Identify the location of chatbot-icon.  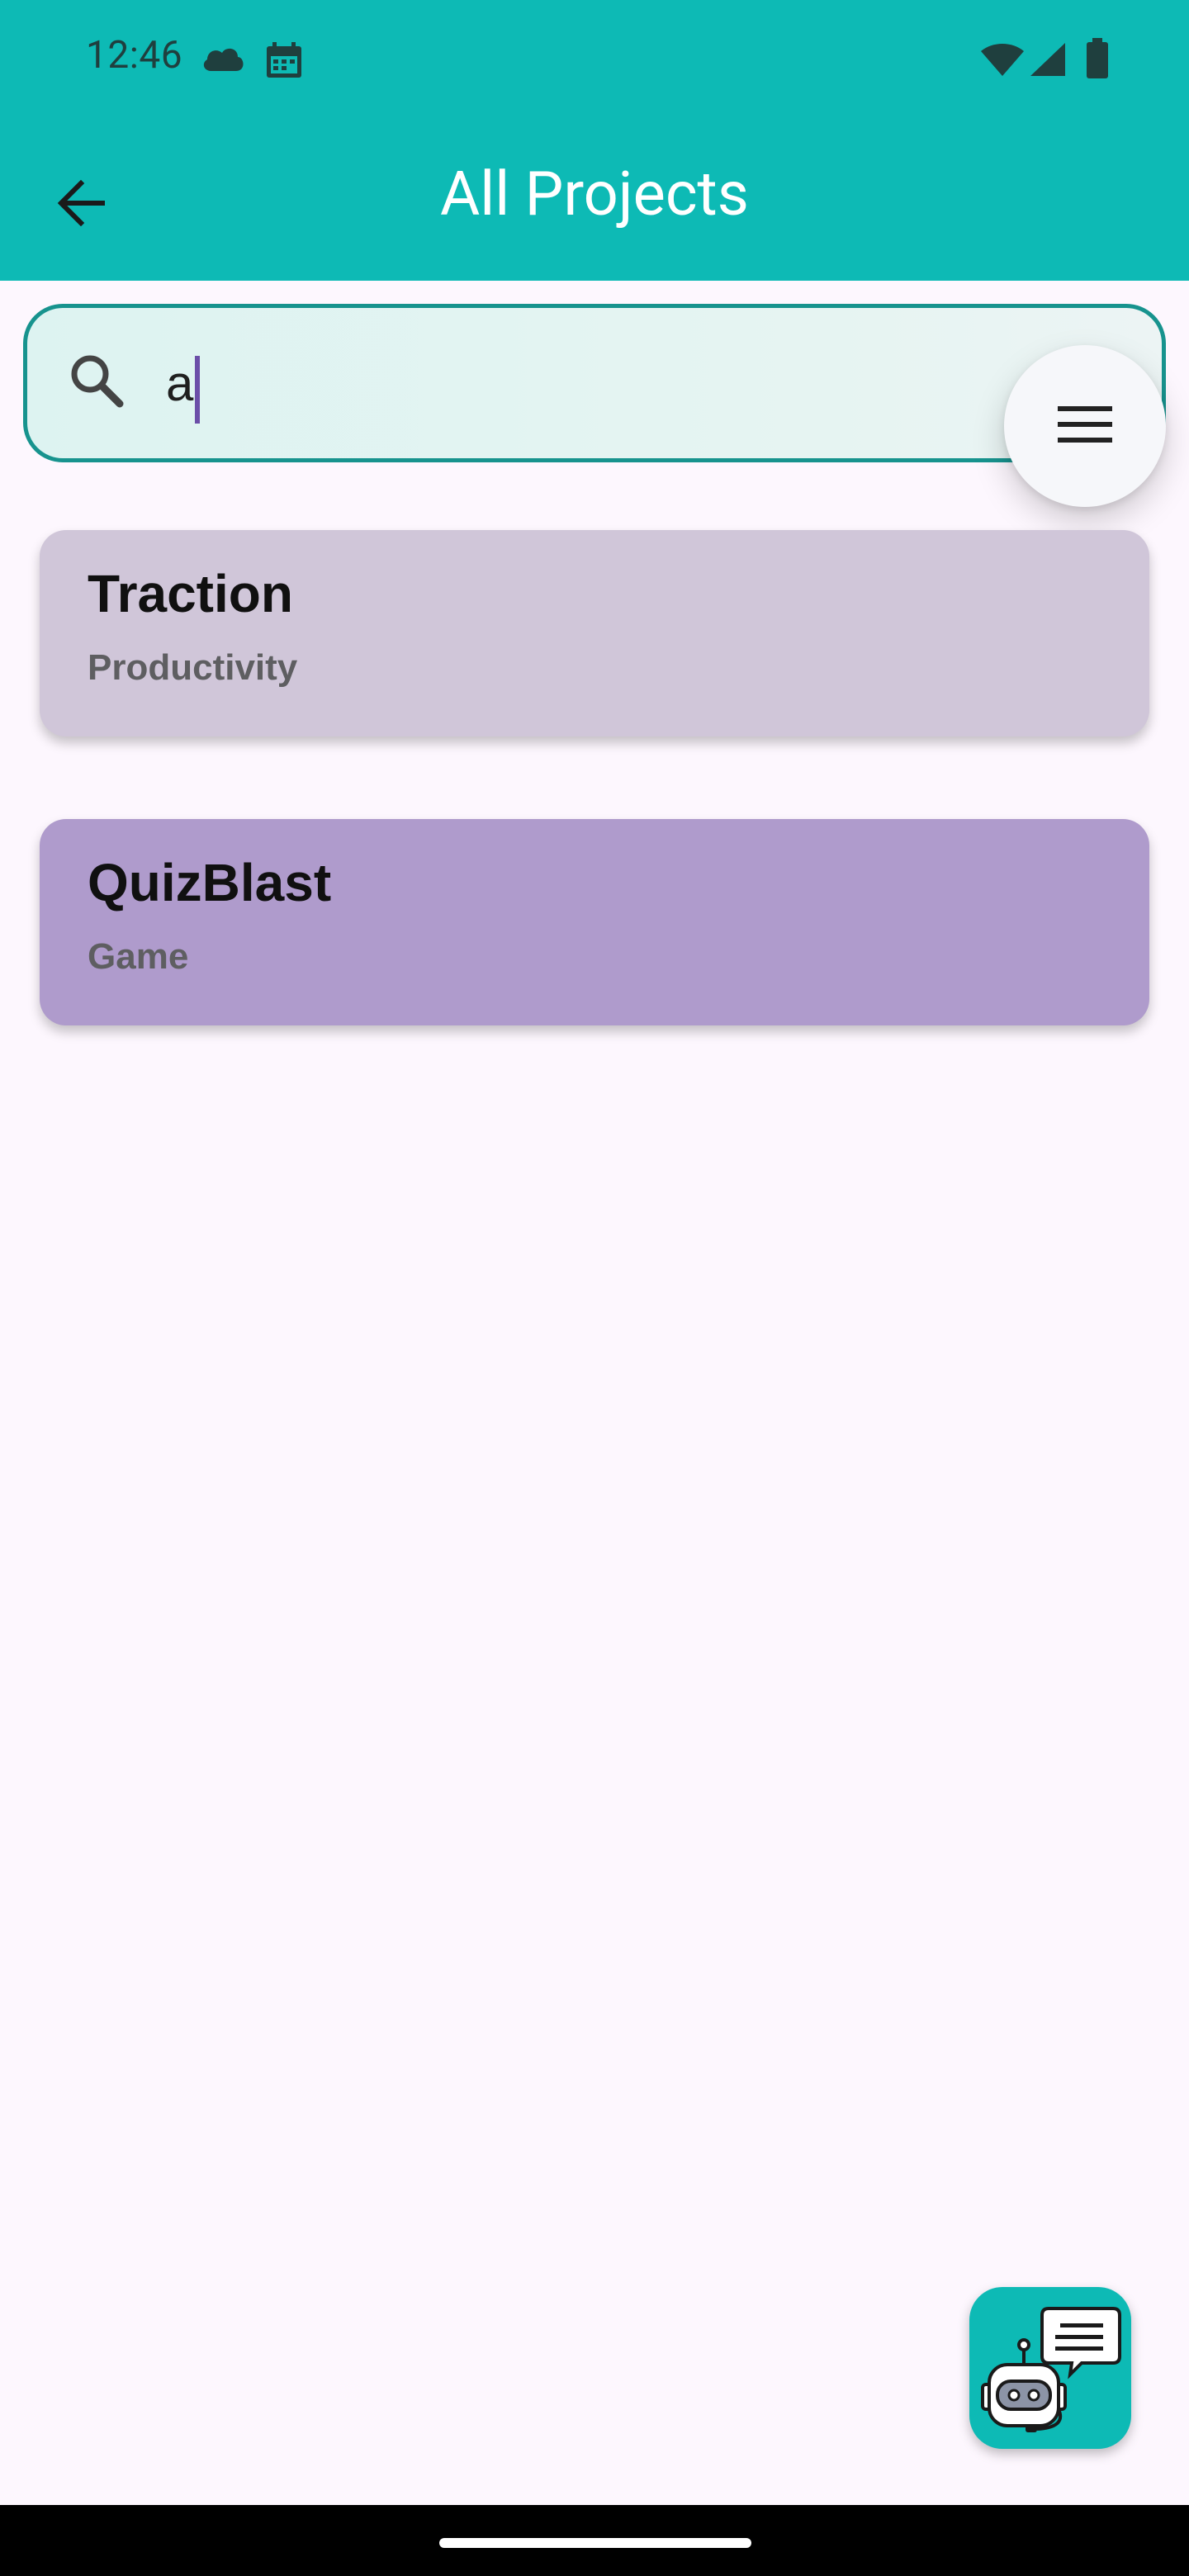
(1050, 2369).